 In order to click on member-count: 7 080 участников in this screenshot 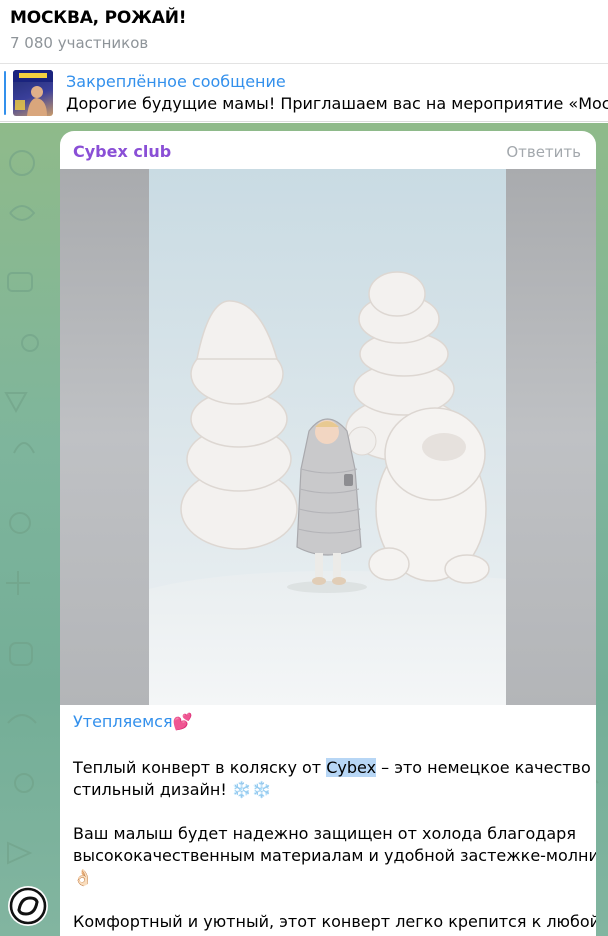, I will do `click(79, 43)`.